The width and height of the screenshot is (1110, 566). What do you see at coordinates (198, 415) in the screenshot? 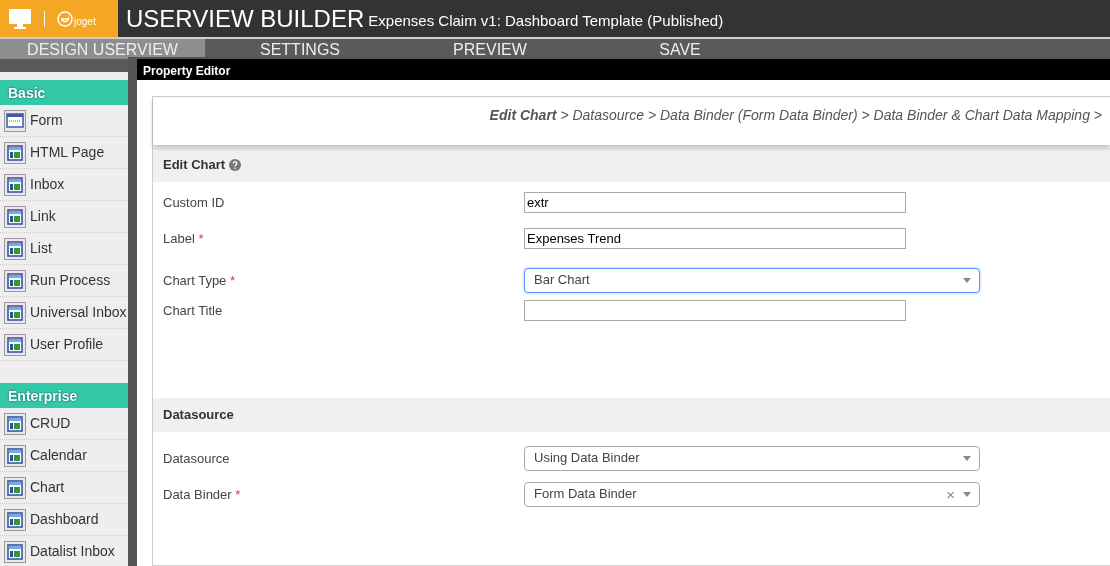
I see `section-title: Datasource` at bounding box center [198, 415].